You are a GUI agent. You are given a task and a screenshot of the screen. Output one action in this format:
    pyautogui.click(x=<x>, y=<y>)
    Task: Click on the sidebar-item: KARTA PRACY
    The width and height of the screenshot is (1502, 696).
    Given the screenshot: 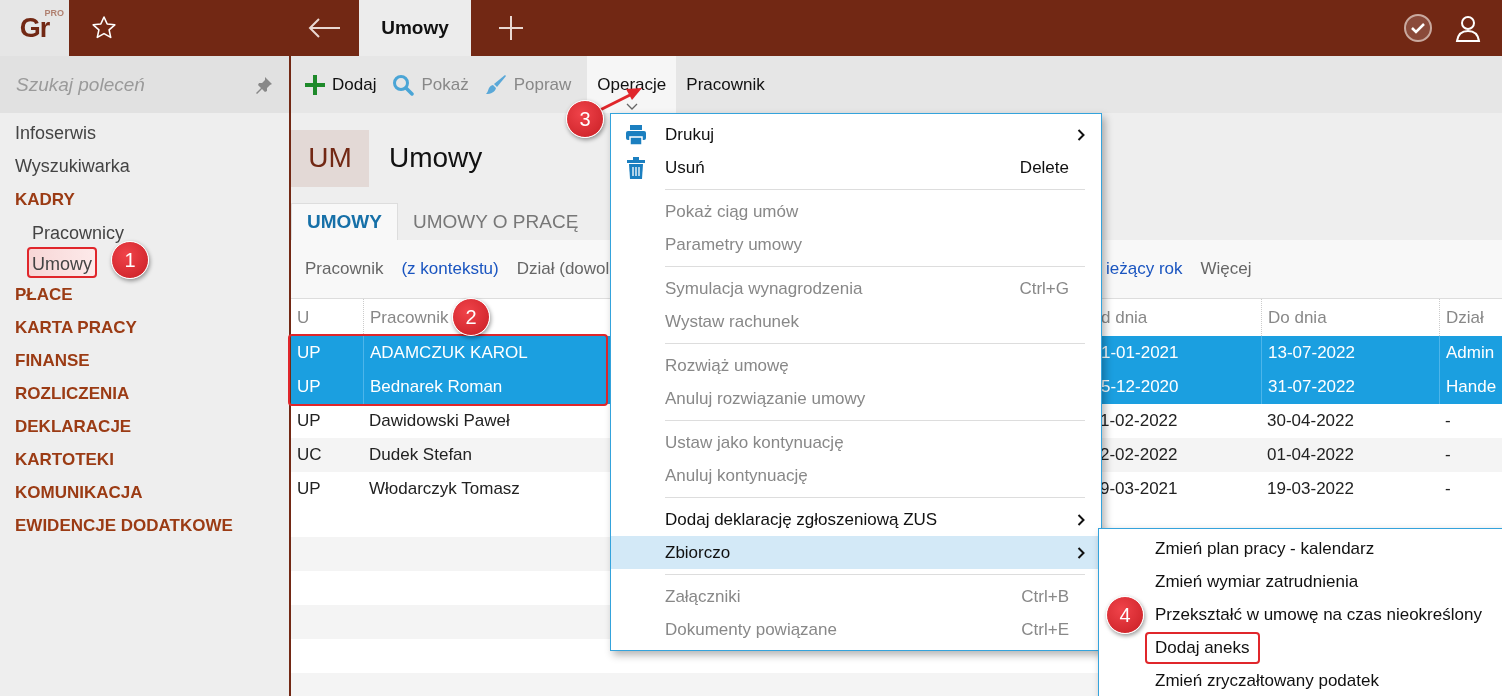 What is the action you would take?
    pyautogui.click(x=144, y=327)
    